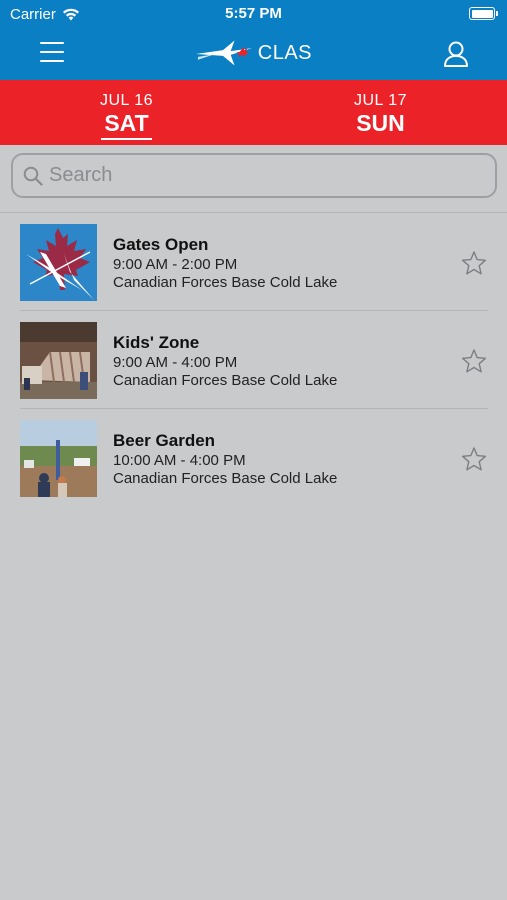  I want to click on search-area, so click(253, 179).